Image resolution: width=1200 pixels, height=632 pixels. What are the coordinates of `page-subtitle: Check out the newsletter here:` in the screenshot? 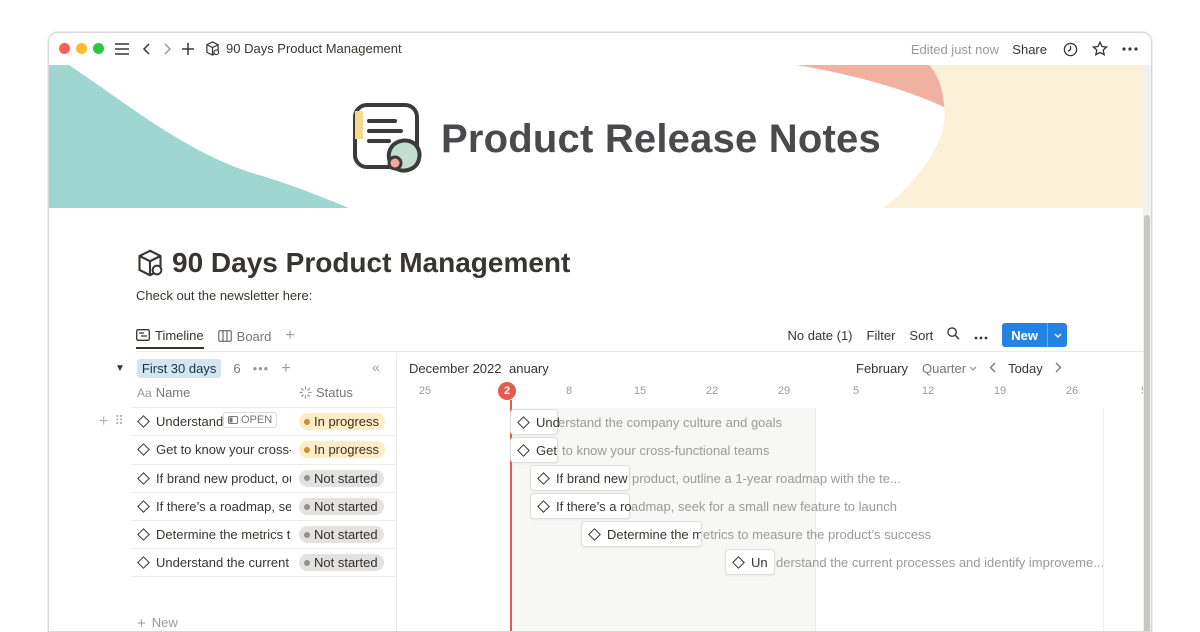 It's located at (224, 295).